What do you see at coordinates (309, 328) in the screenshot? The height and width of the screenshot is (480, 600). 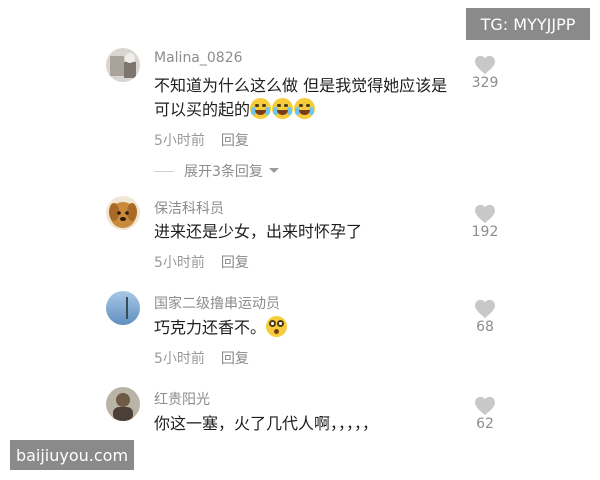 I see `comment-text: 巧克力还香不。` at bounding box center [309, 328].